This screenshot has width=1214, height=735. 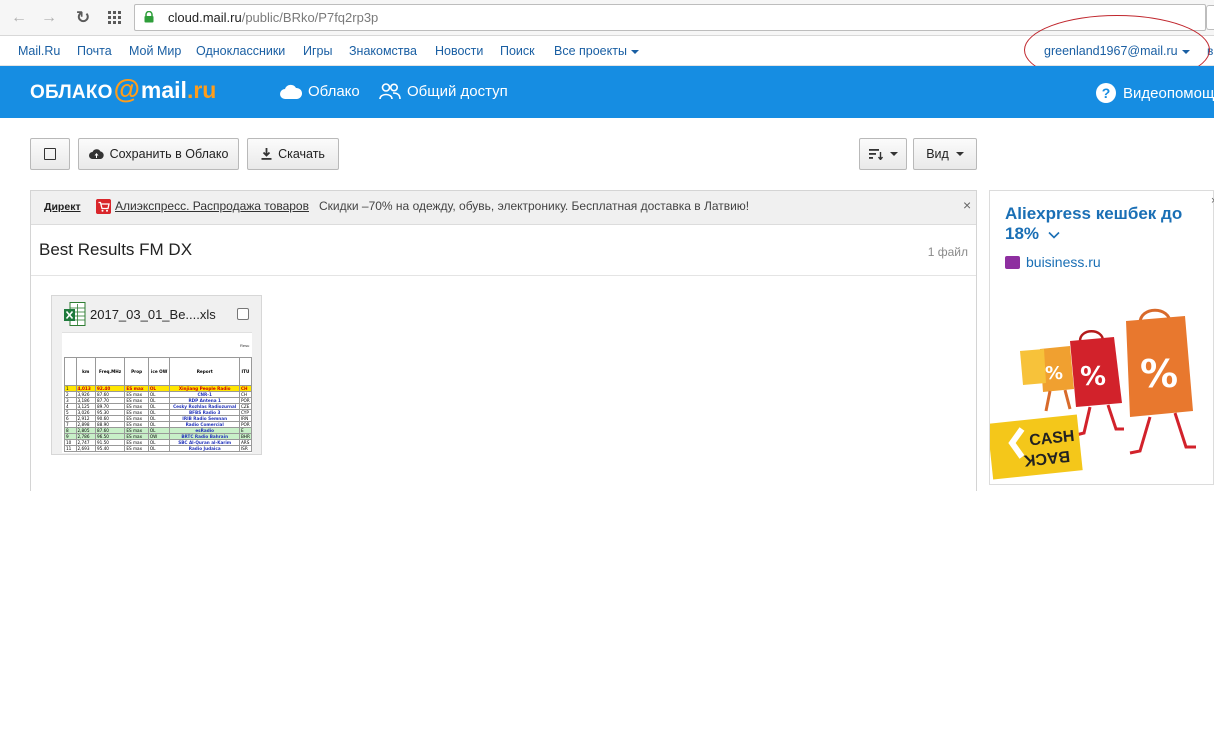 What do you see at coordinates (291, 91) in the screenshot?
I see `cloud-icon` at bounding box center [291, 91].